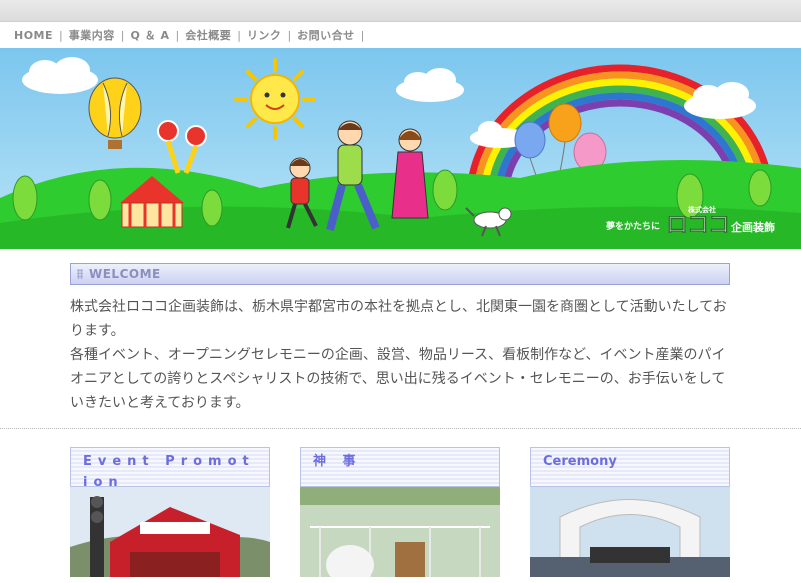  Describe the element at coordinates (400, 11) in the screenshot. I see `browser-top-bar` at that location.